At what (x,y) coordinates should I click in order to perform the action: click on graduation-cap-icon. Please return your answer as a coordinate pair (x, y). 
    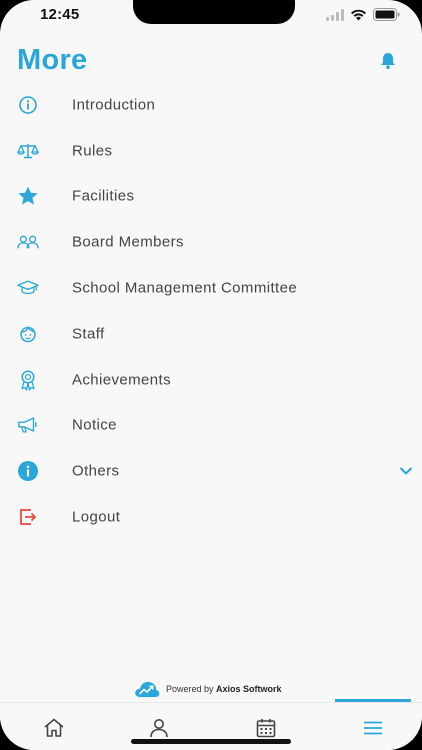
    Looking at the image, I should click on (28, 288).